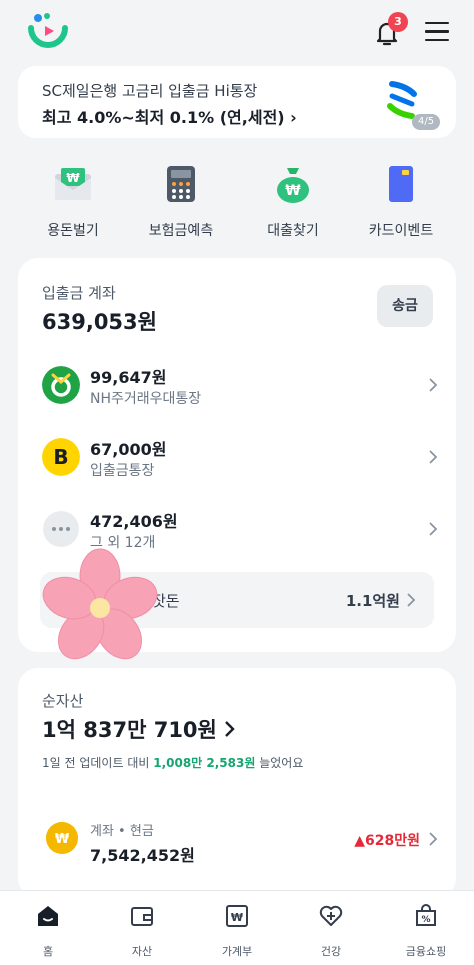 The image size is (474, 965). What do you see at coordinates (237, 199) in the screenshot?
I see `quick-menu: ₩ 용돈벌기 보험금예측 ₩ 대출찾기 카드이벤트` at bounding box center [237, 199].